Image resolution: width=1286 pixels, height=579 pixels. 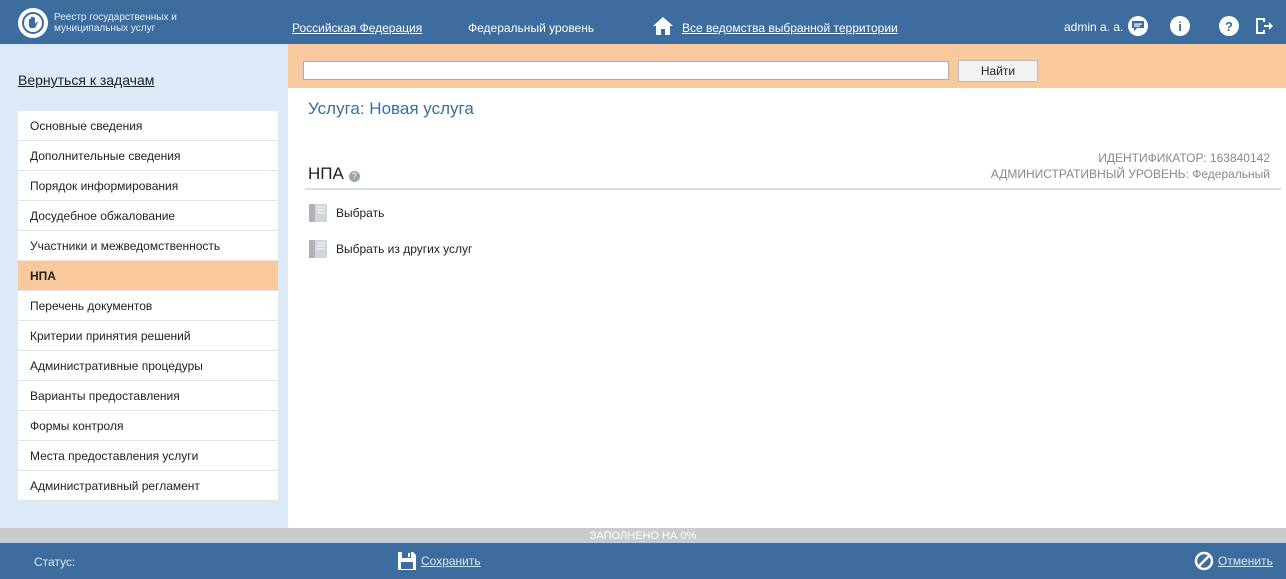 What do you see at coordinates (626, 70) in the screenshot?
I see `search-input` at bounding box center [626, 70].